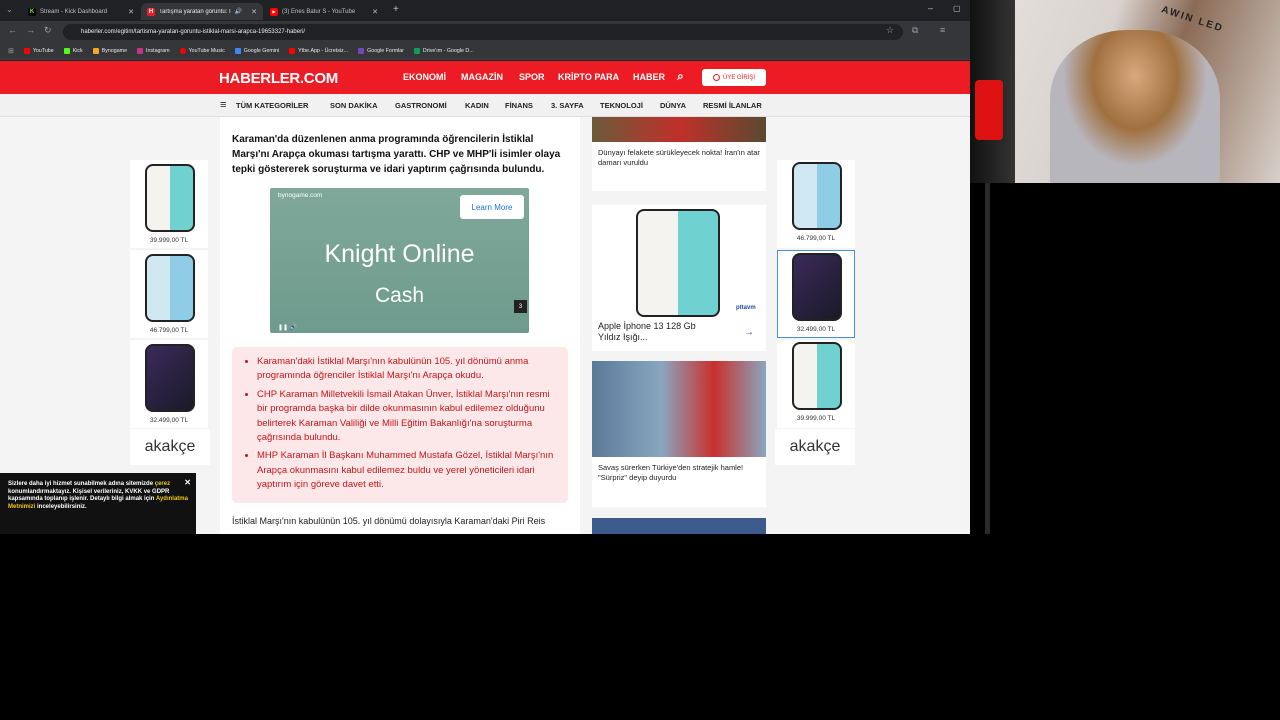 The image size is (1280, 720). I want to click on nav-haber: HABER, so click(649, 77).